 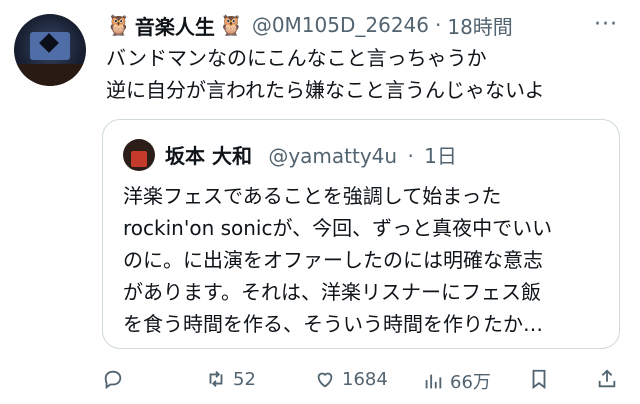 I want to click on like-count: 1684, so click(x=365, y=379).